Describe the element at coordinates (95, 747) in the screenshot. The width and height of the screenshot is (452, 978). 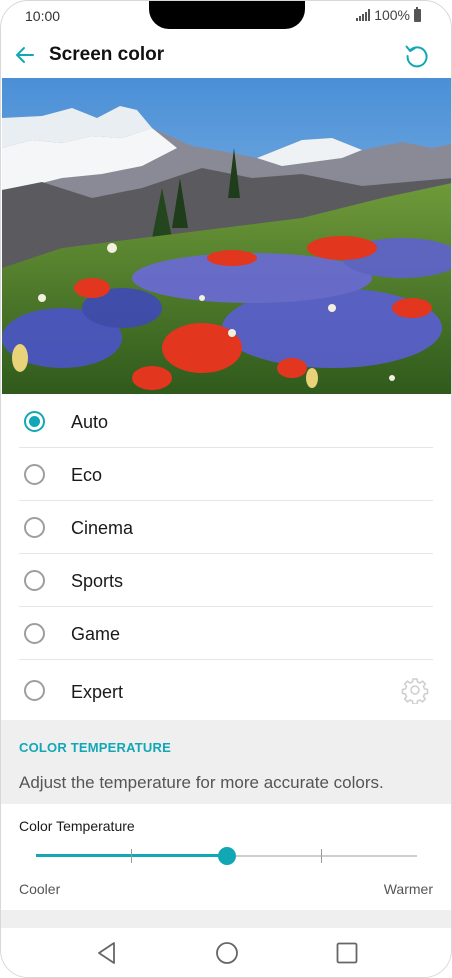
I see `section-heading: COLOR TEMPERATURE` at that location.